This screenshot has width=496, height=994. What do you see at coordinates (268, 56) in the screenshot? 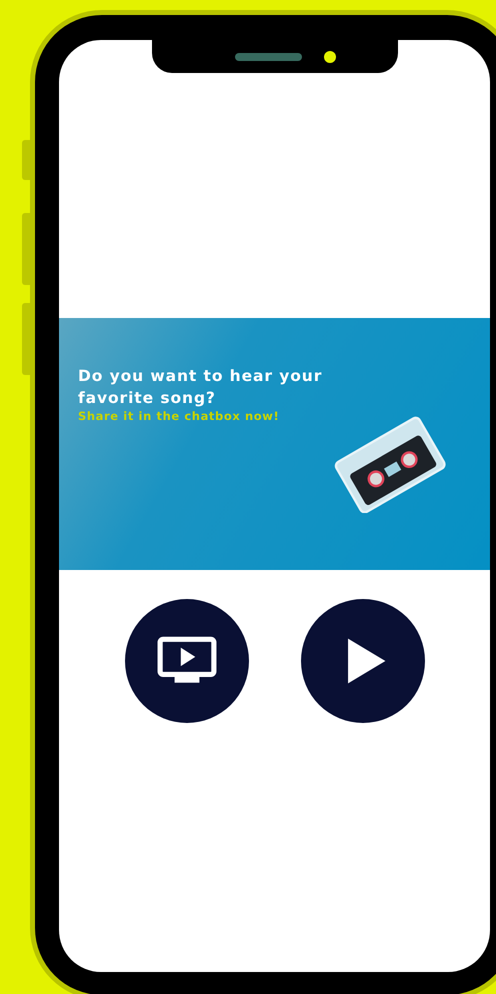
I see `speaker-icon` at bounding box center [268, 56].